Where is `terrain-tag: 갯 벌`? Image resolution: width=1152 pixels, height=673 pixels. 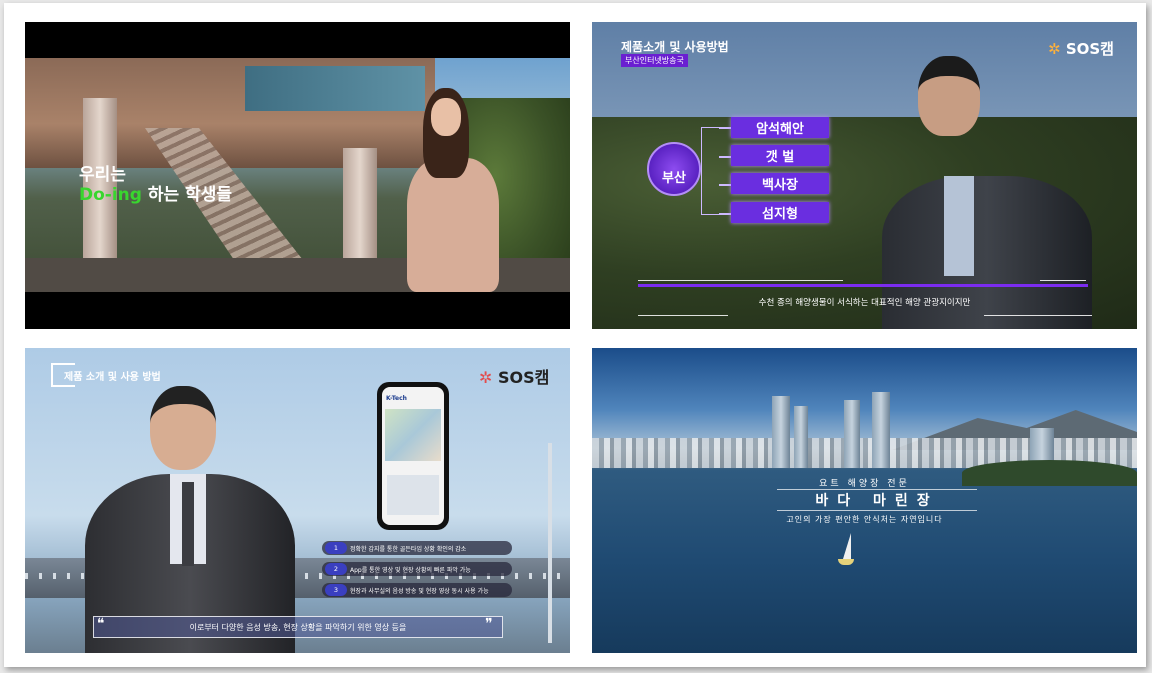 terrain-tag: 갯 벌 is located at coordinates (780, 155).